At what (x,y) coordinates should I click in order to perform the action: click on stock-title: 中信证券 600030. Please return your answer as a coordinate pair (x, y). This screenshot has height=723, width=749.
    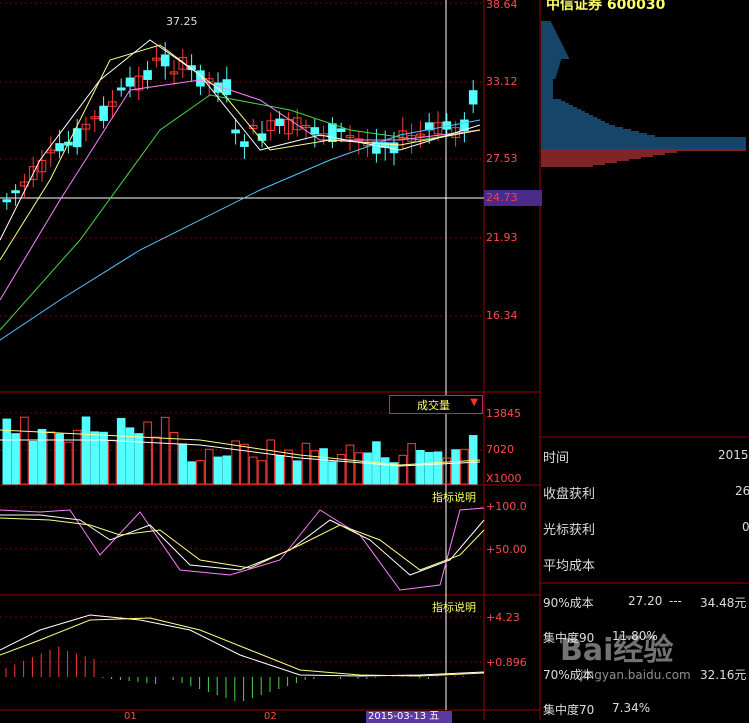
    Looking at the image, I should click on (606, 6).